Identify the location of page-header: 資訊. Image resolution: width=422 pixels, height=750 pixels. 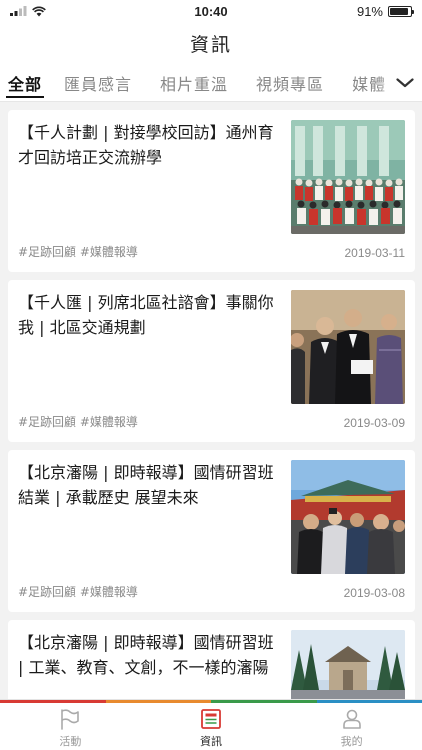
(211, 43).